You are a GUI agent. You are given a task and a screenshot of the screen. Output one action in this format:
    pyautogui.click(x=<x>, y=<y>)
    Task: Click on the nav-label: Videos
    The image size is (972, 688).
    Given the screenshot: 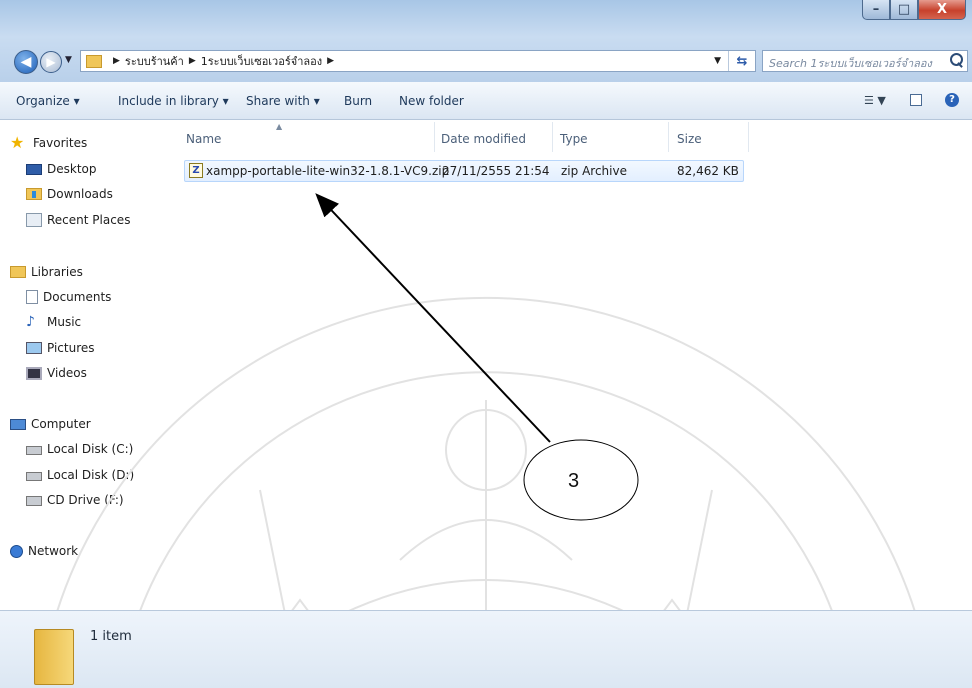 What is the action you would take?
    pyautogui.click(x=67, y=373)
    